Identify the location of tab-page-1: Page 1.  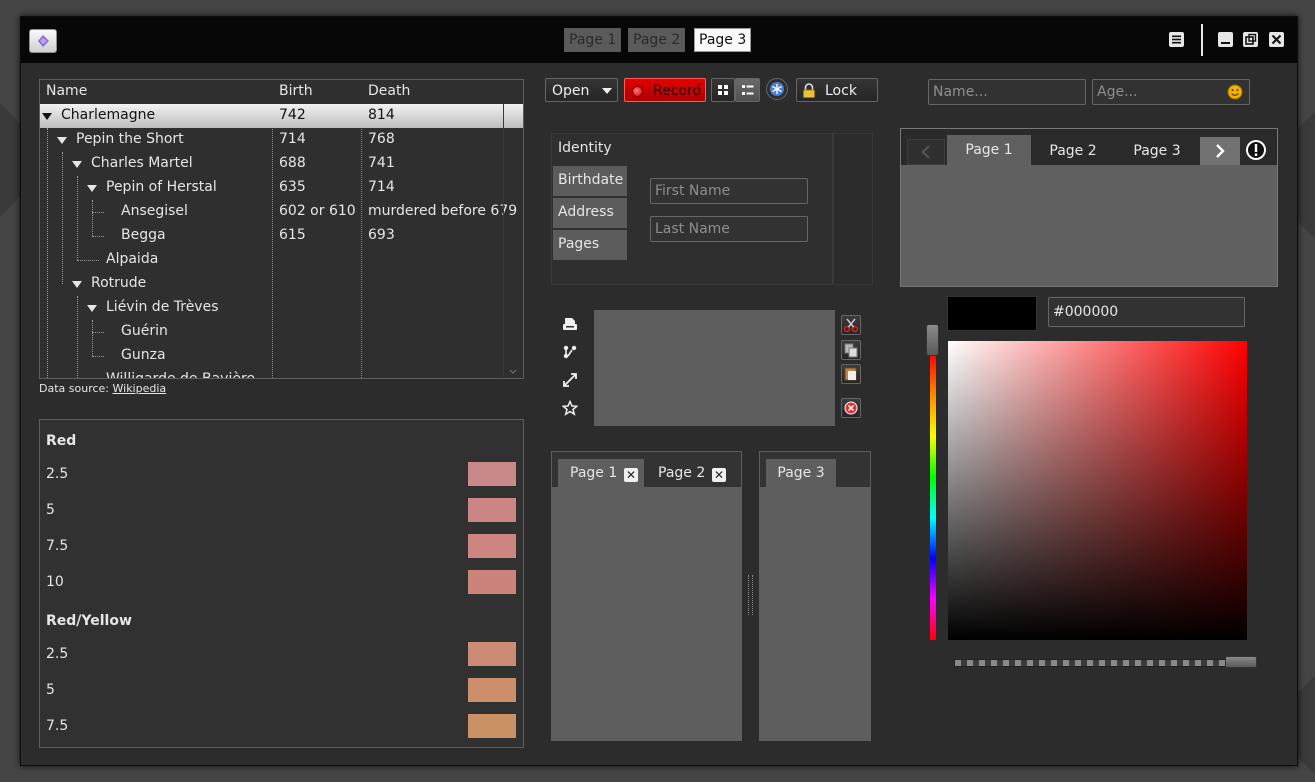
(989, 150).